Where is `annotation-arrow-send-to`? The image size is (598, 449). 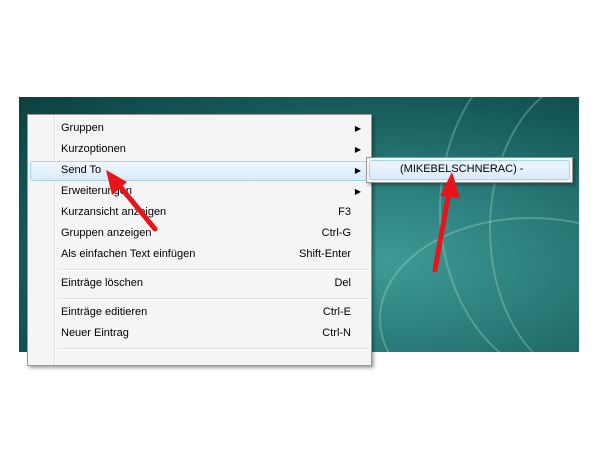
annotation-arrow-send-to is located at coordinates (132, 201).